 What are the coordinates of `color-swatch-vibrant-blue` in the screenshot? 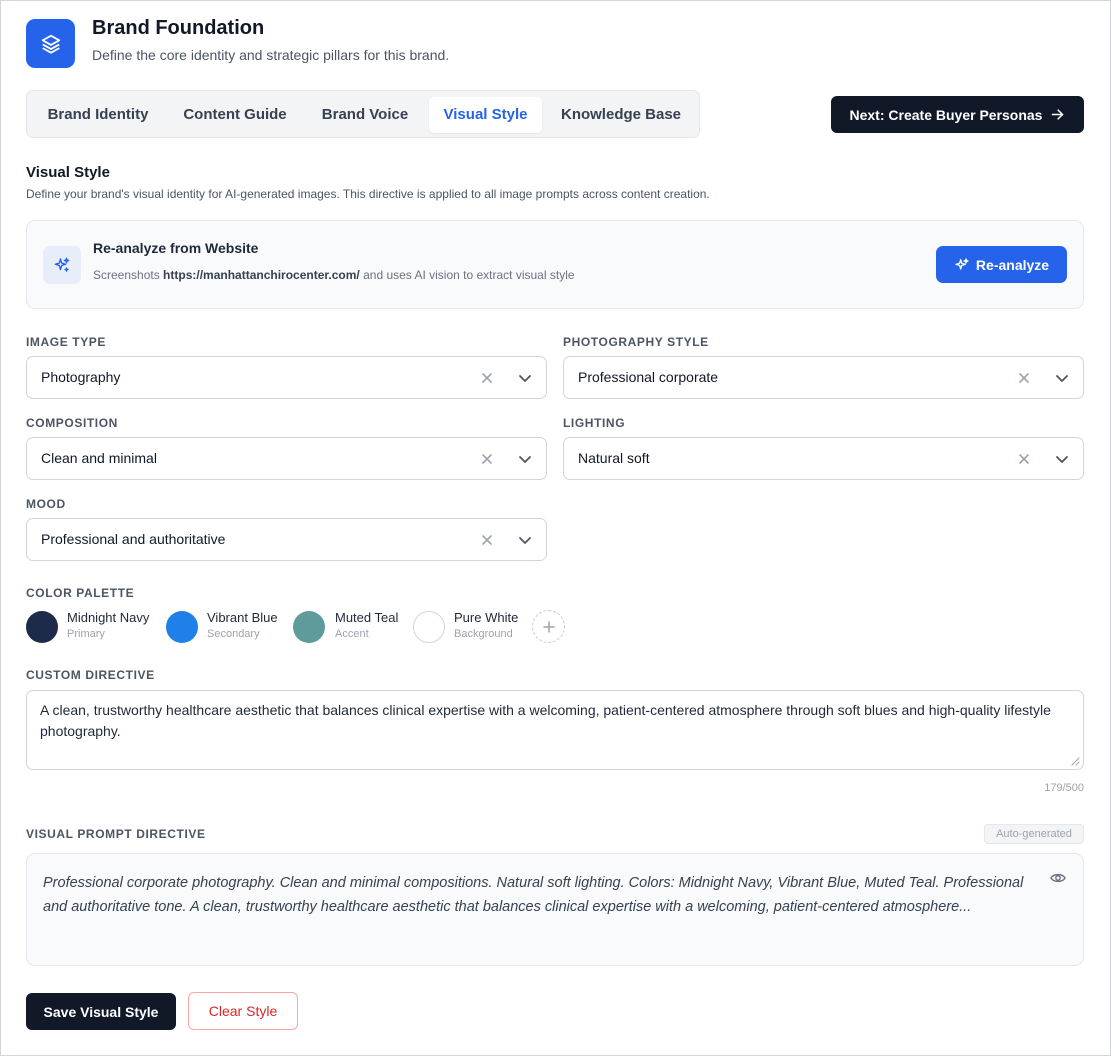 It's located at (182, 627).